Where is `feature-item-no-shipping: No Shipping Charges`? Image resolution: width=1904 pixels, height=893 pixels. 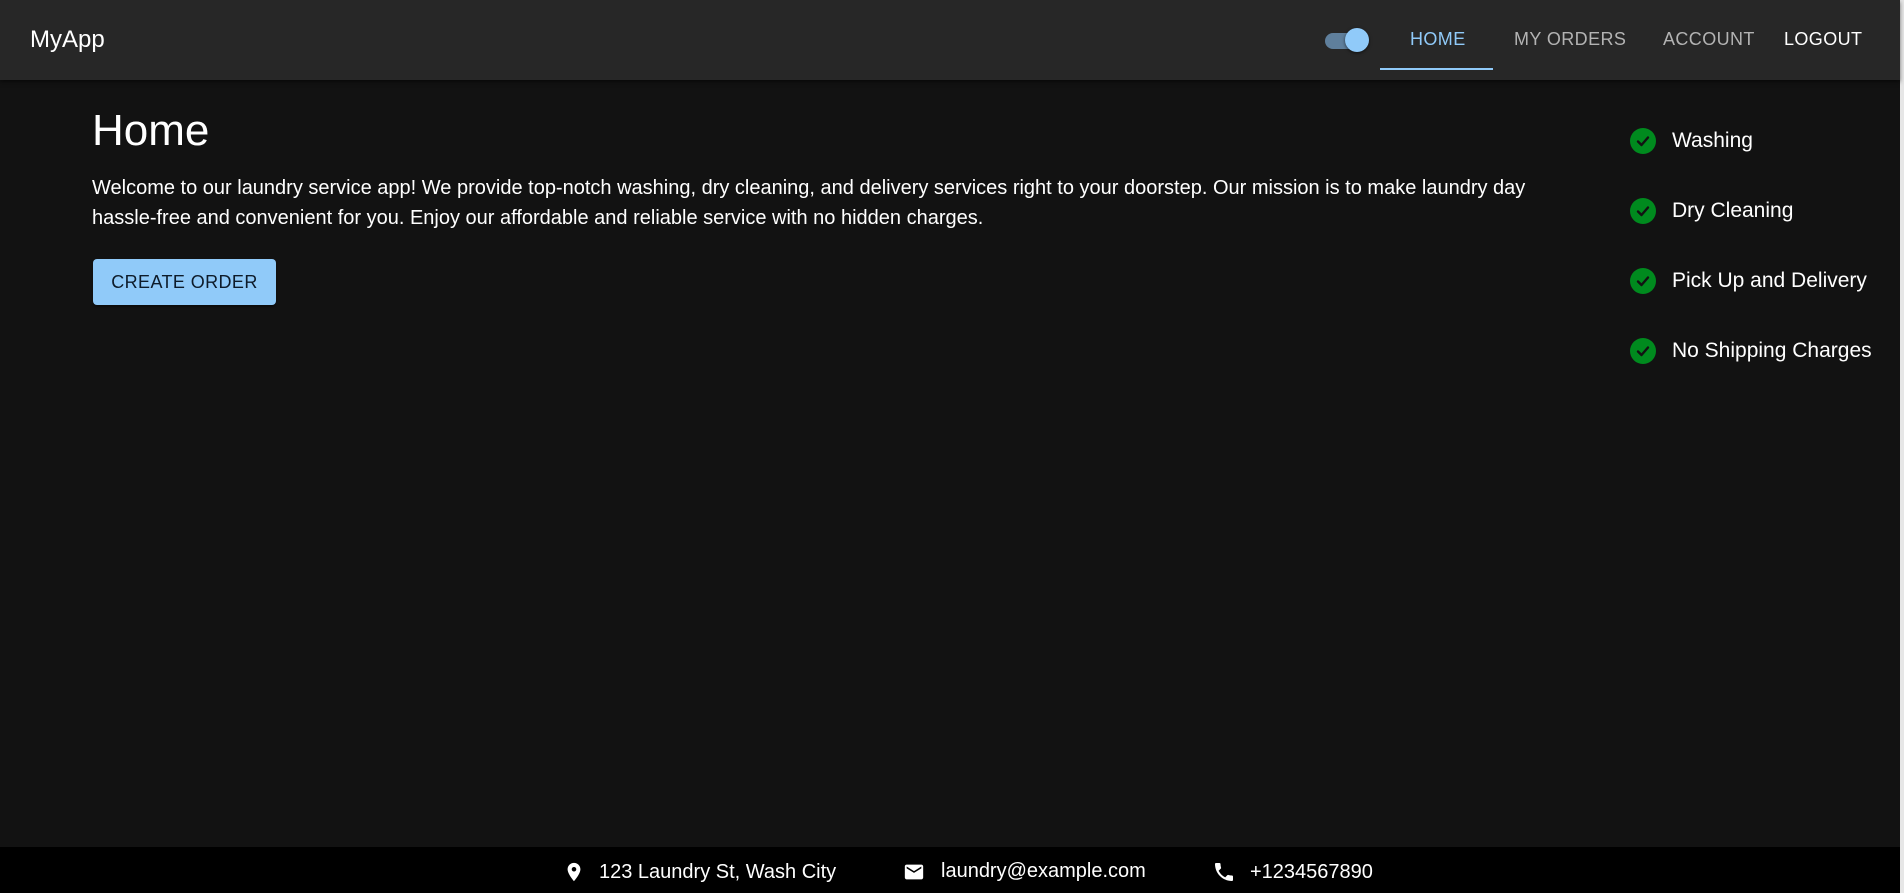
feature-item-no-shipping: No Shipping Charges is located at coordinates (1751, 351).